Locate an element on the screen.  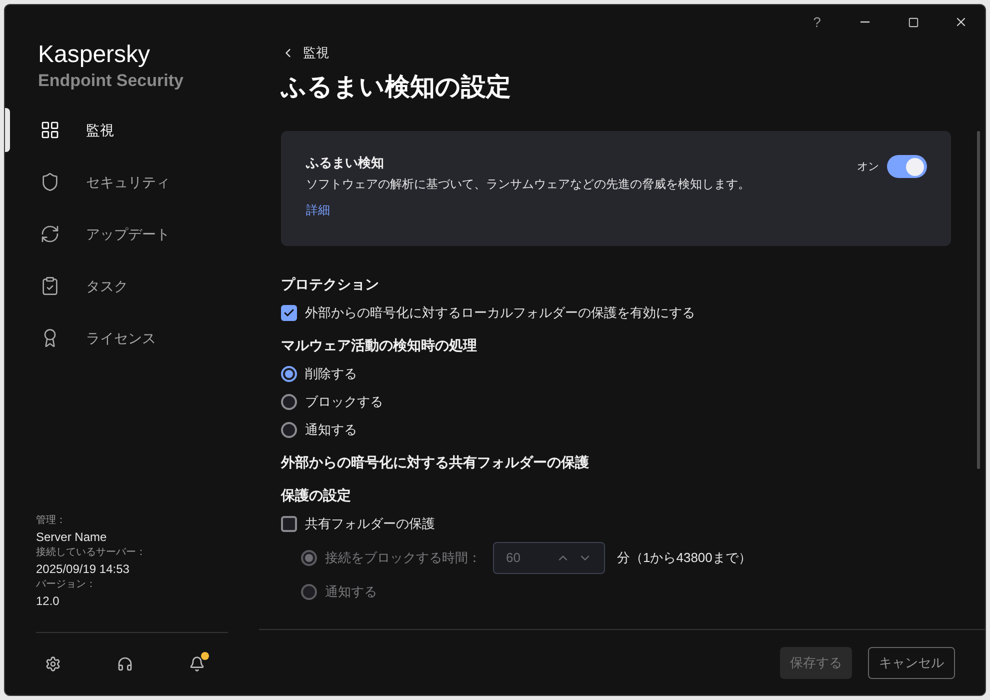
nav-item: 監視 is located at coordinates (132, 130).